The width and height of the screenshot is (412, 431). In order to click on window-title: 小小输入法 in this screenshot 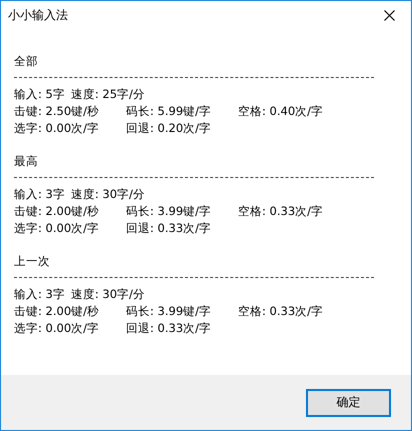, I will do `click(38, 15)`.